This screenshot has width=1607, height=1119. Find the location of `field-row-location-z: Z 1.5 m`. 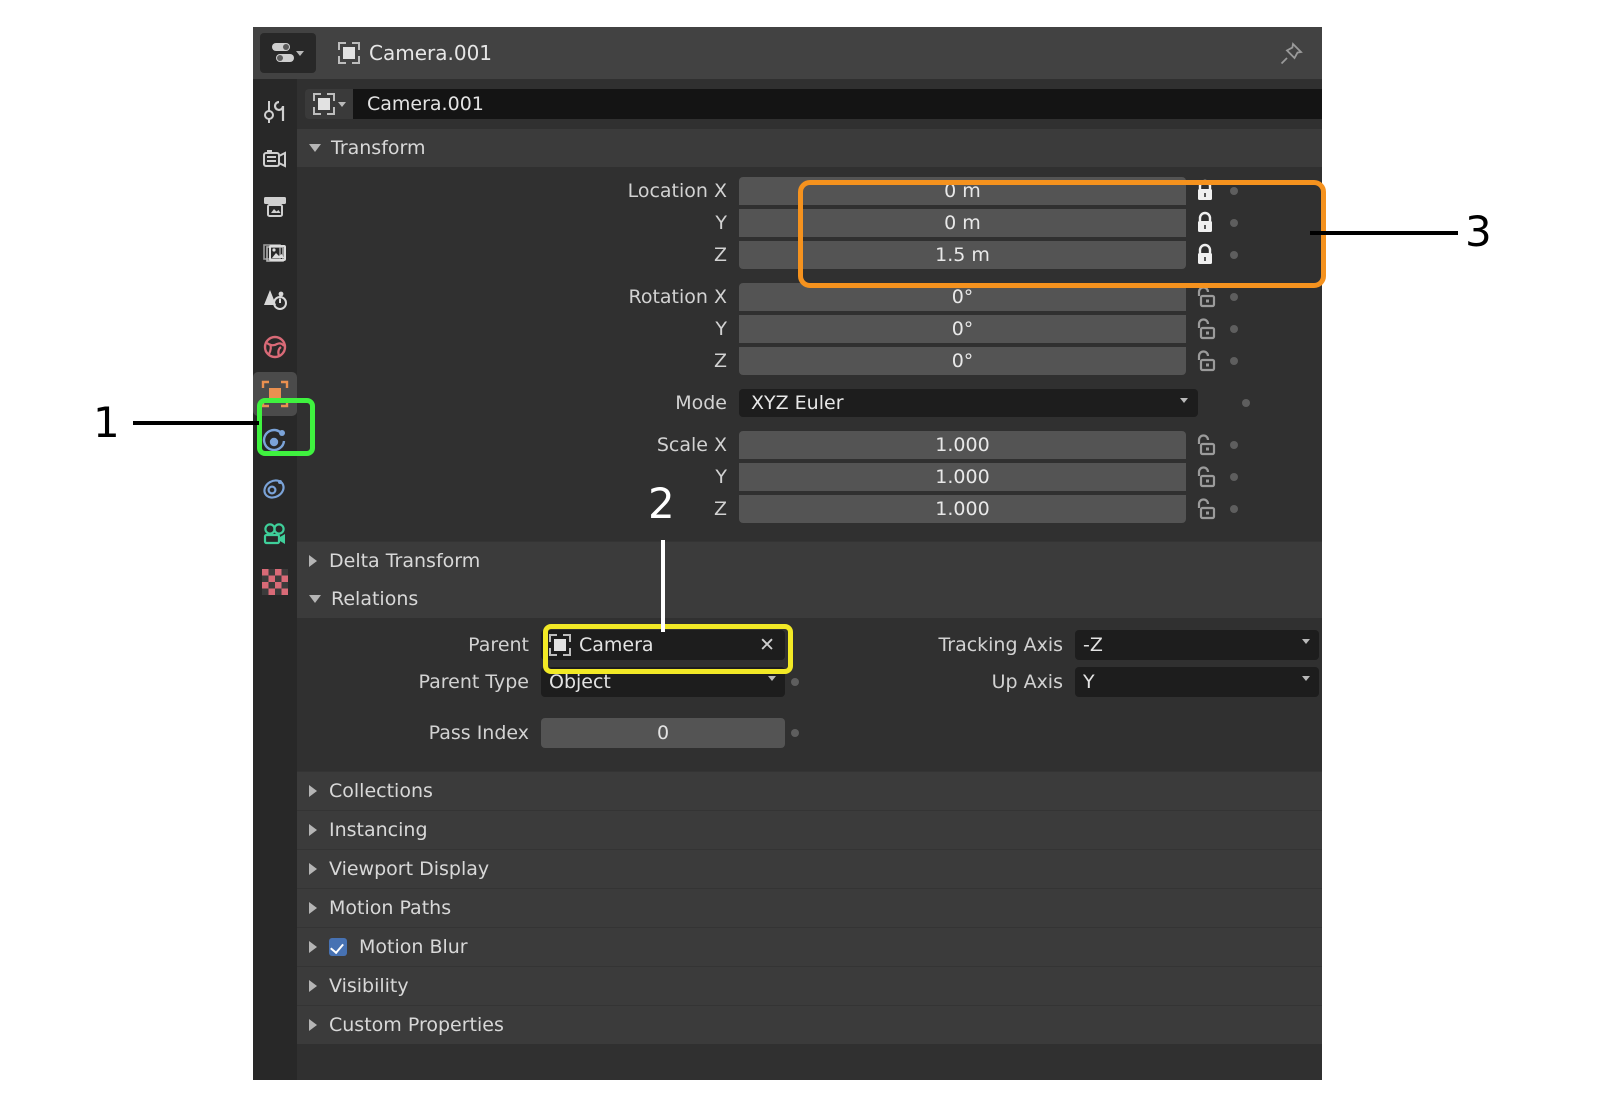

field-row-location-z: Z 1.5 m is located at coordinates (809, 254).